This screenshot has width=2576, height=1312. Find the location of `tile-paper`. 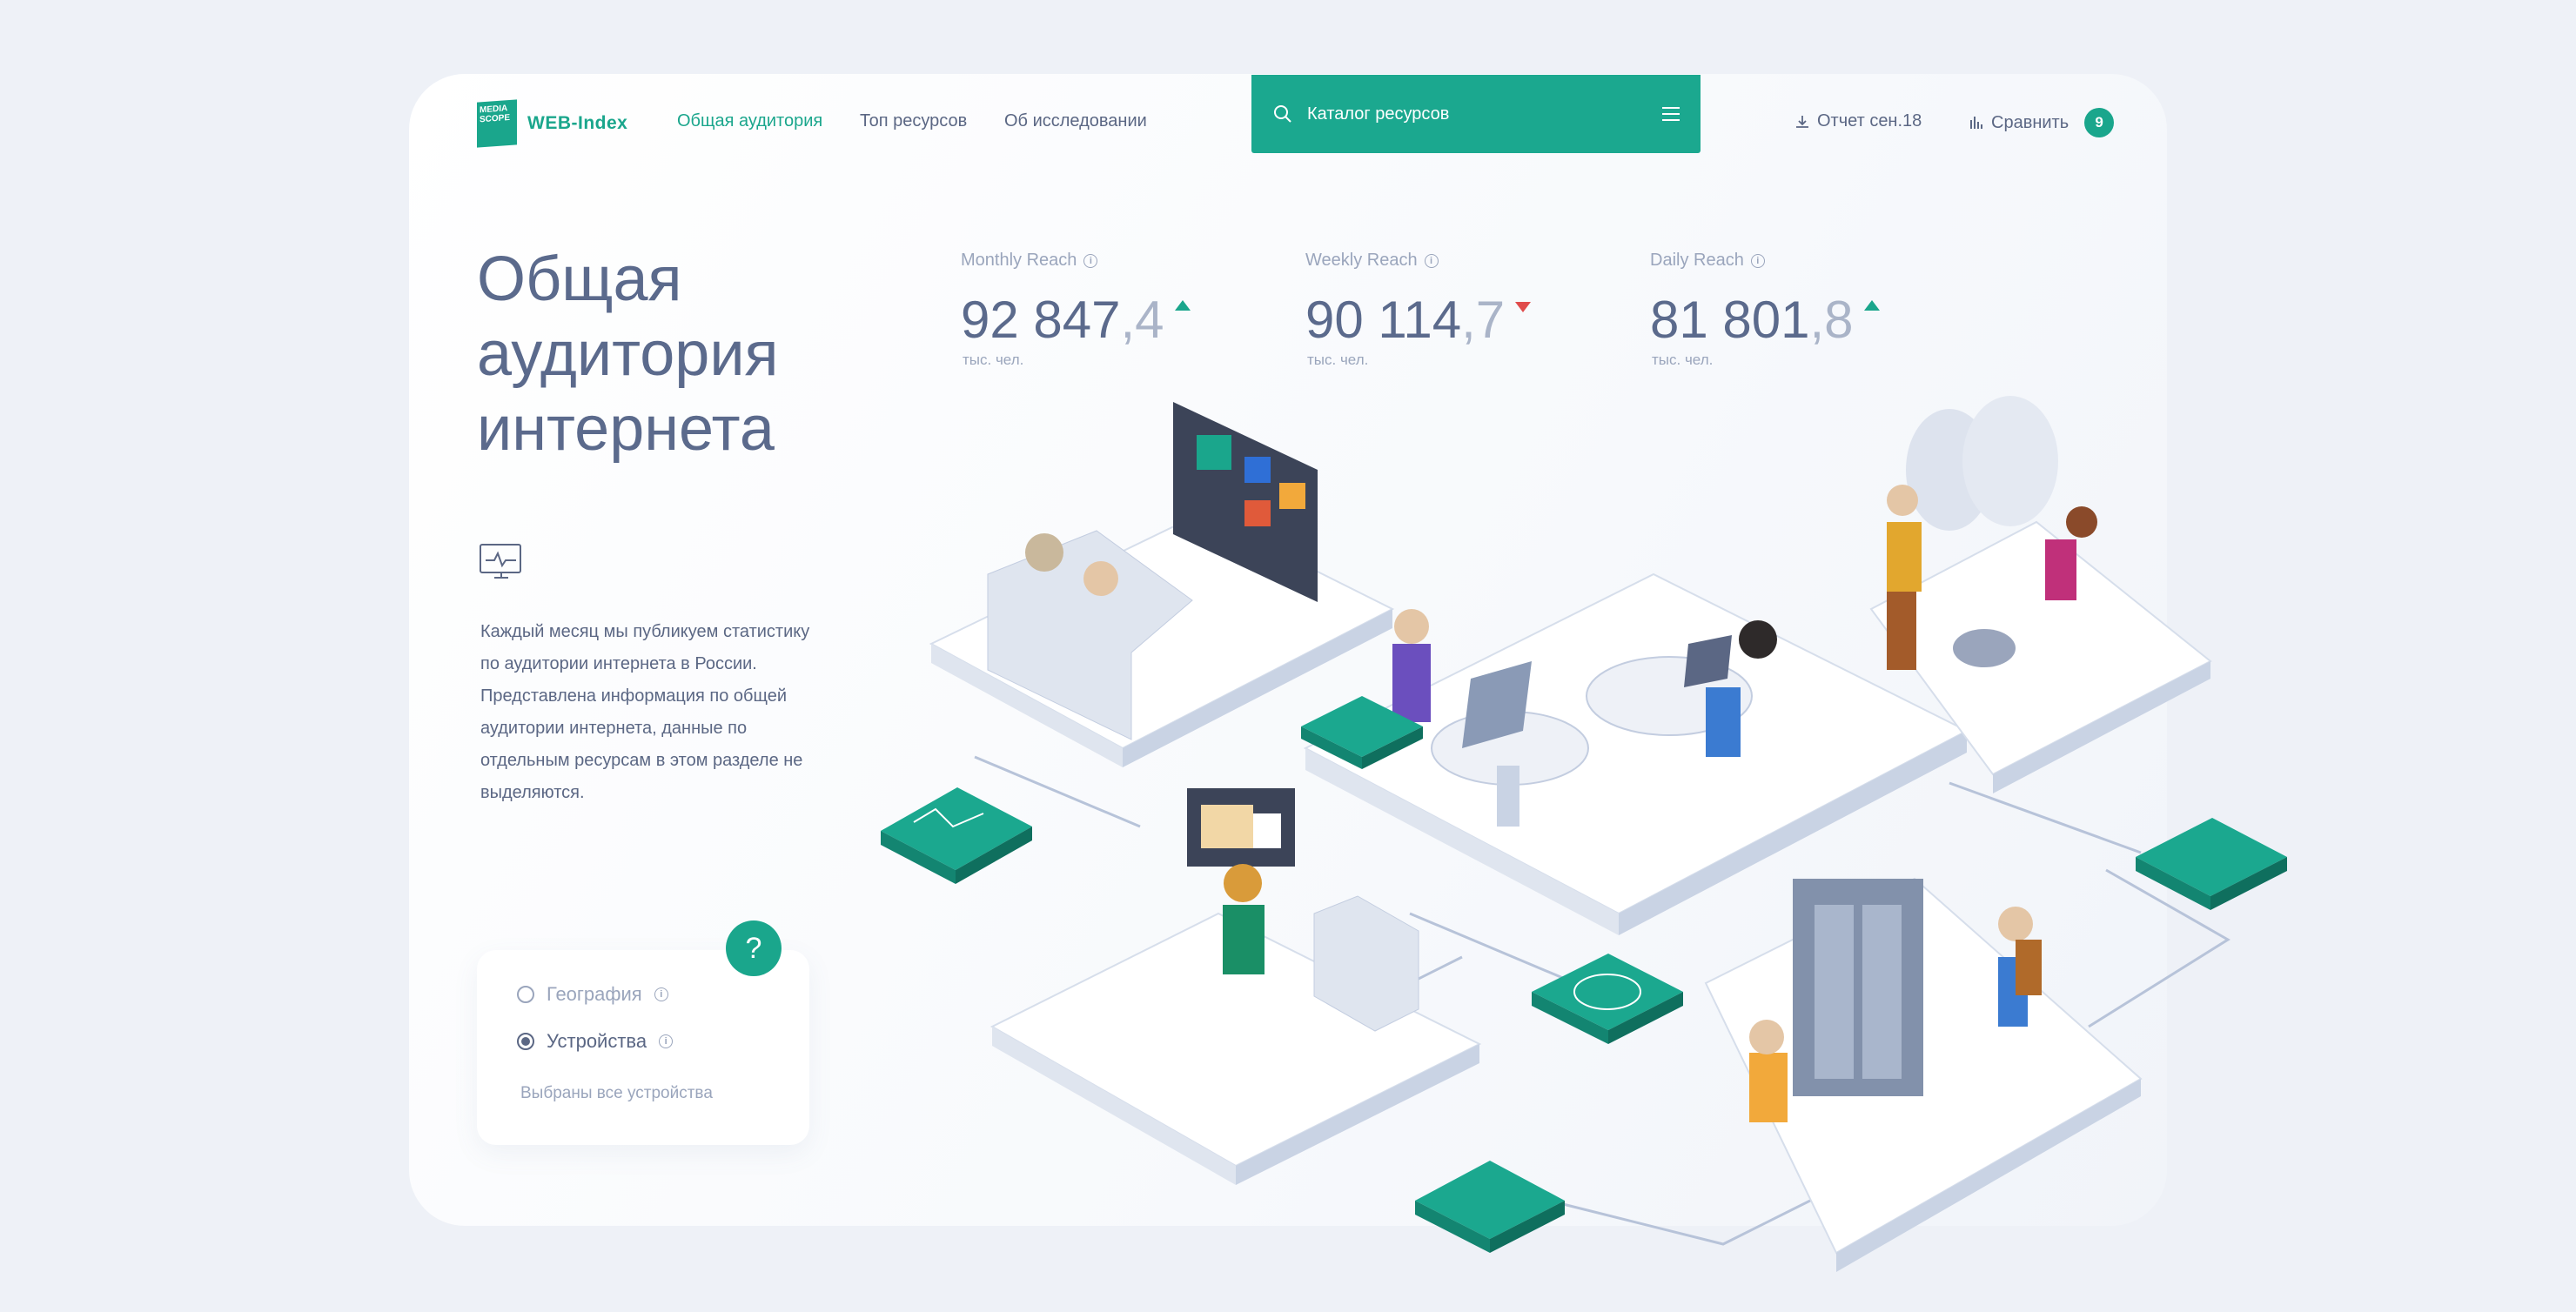

tile-paper is located at coordinates (1490, 1207).